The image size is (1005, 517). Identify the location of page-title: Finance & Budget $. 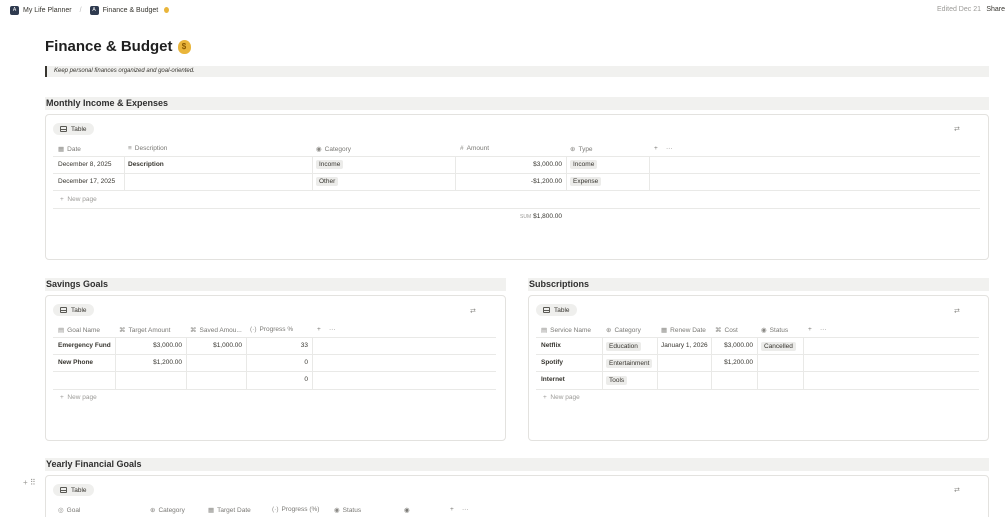
(118, 46).